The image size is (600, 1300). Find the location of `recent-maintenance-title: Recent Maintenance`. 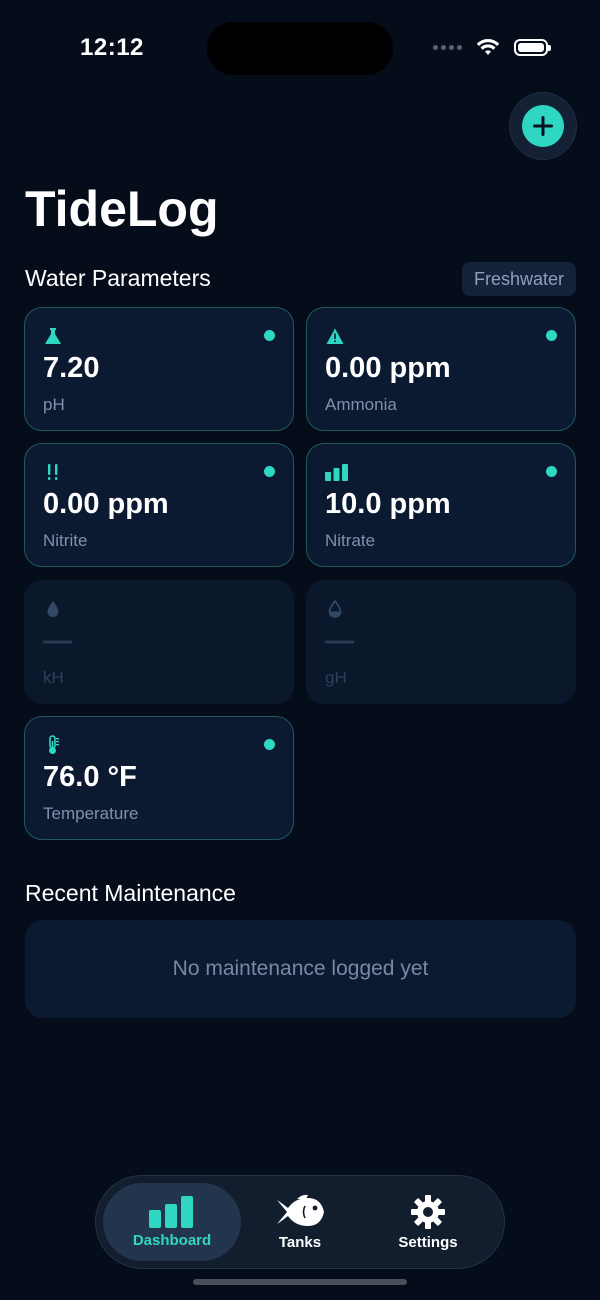

recent-maintenance-title: Recent Maintenance is located at coordinates (130, 893).